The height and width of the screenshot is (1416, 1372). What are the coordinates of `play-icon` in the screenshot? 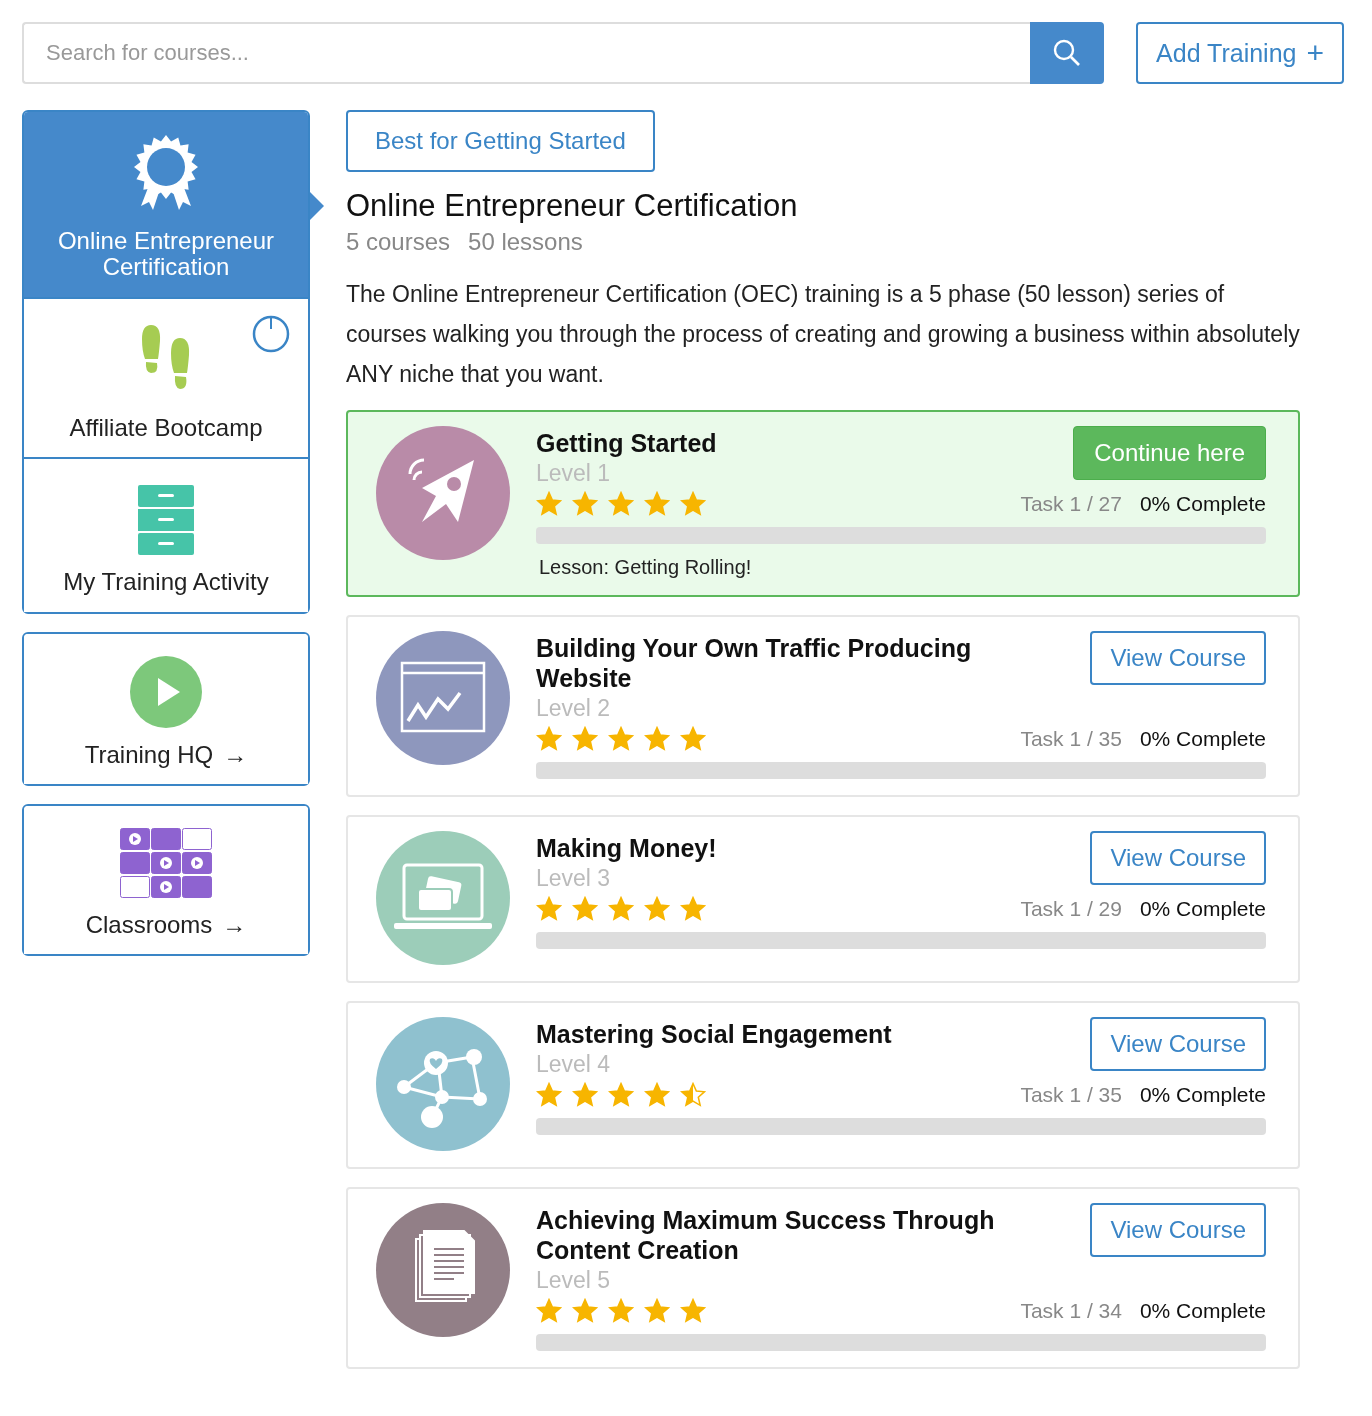 It's located at (166, 691).